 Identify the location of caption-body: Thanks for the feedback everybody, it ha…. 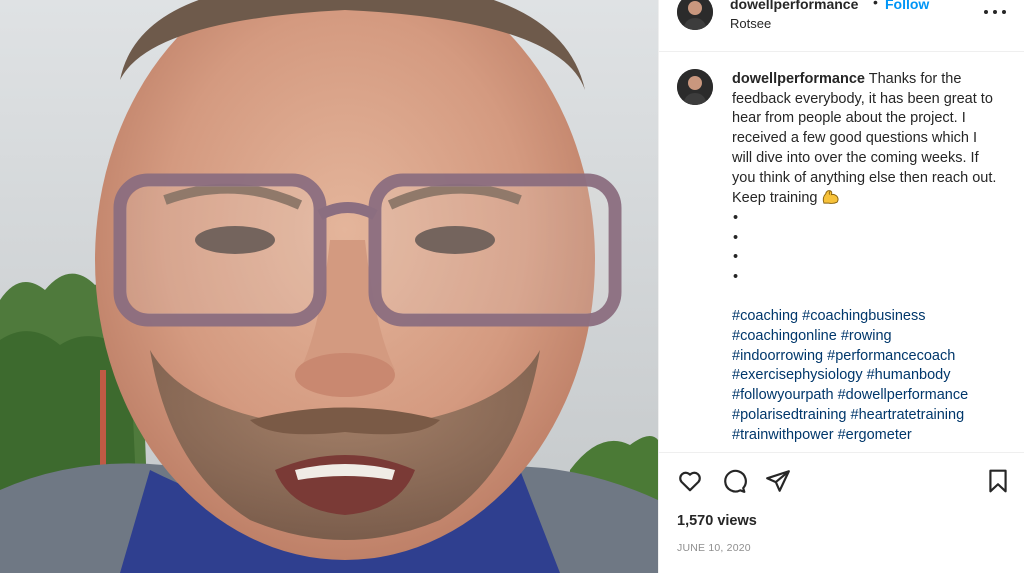
(864, 139).